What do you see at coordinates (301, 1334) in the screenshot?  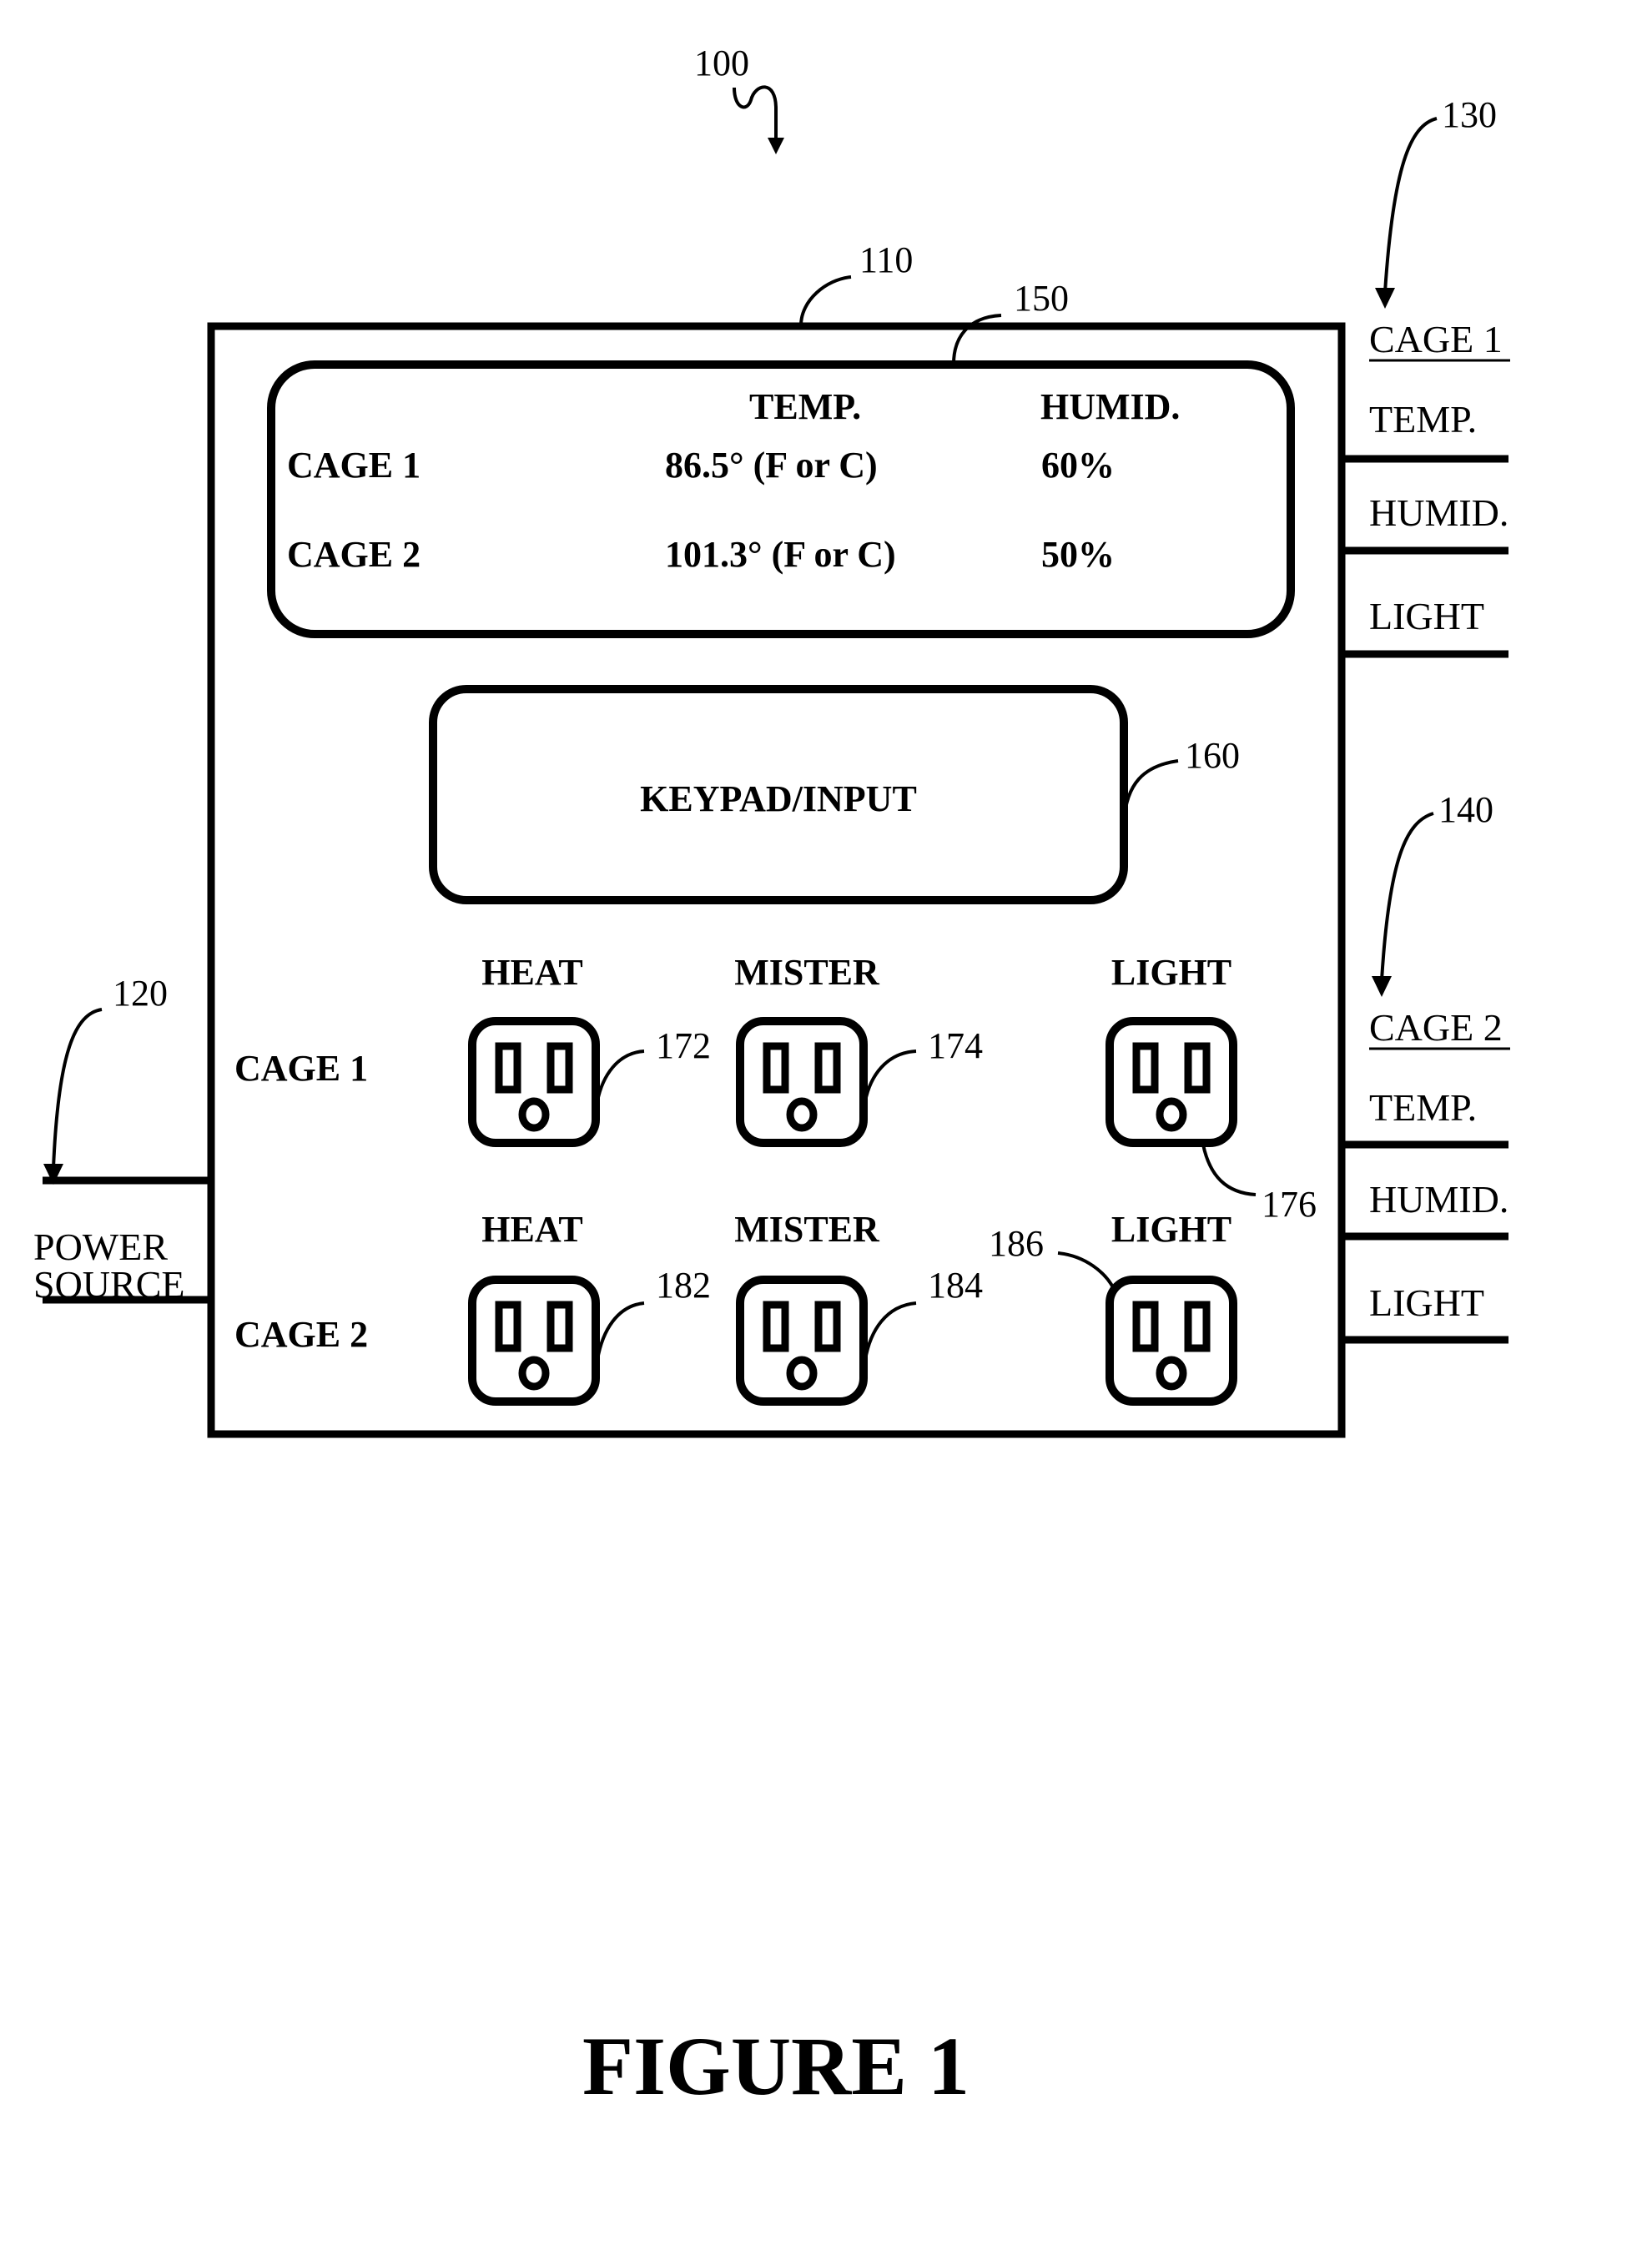 I see `outlet-row-cage2: CAGE 2` at bounding box center [301, 1334].